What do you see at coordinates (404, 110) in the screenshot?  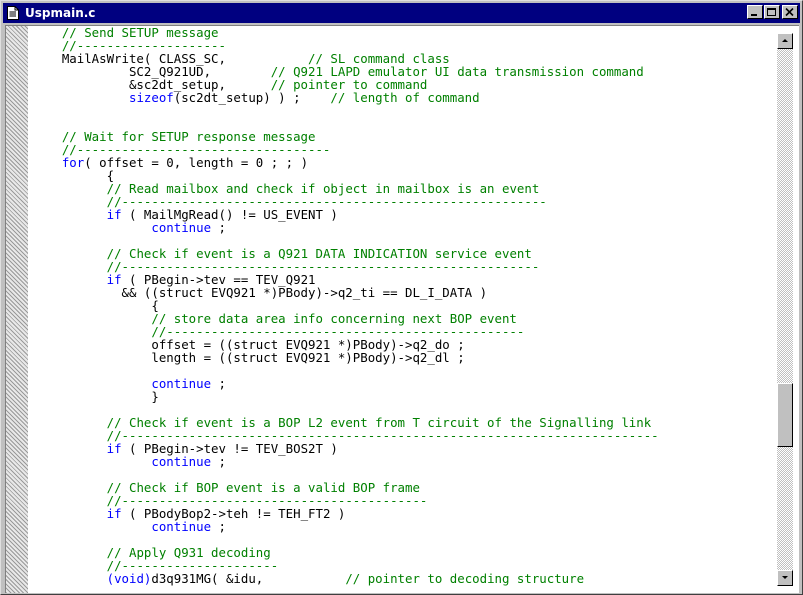 I see `code-line` at bounding box center [404, 110].